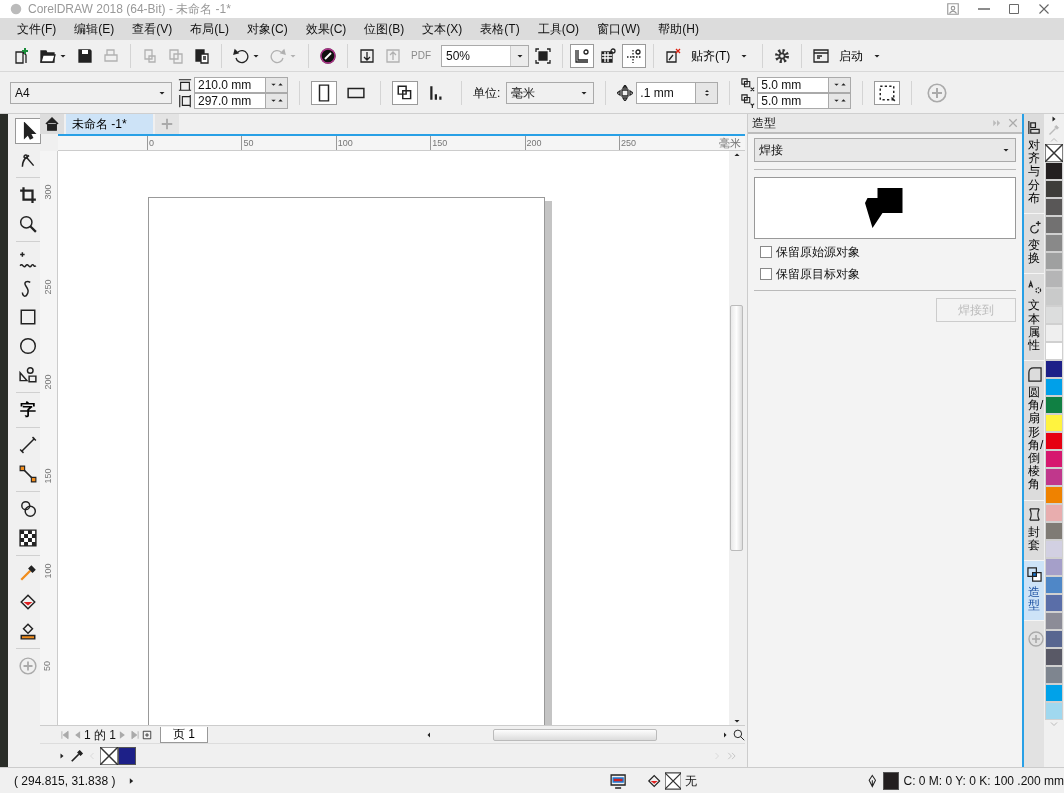 This screenshot has height=793, width=1064. I want to click on color-swatch, so click(127, 755).